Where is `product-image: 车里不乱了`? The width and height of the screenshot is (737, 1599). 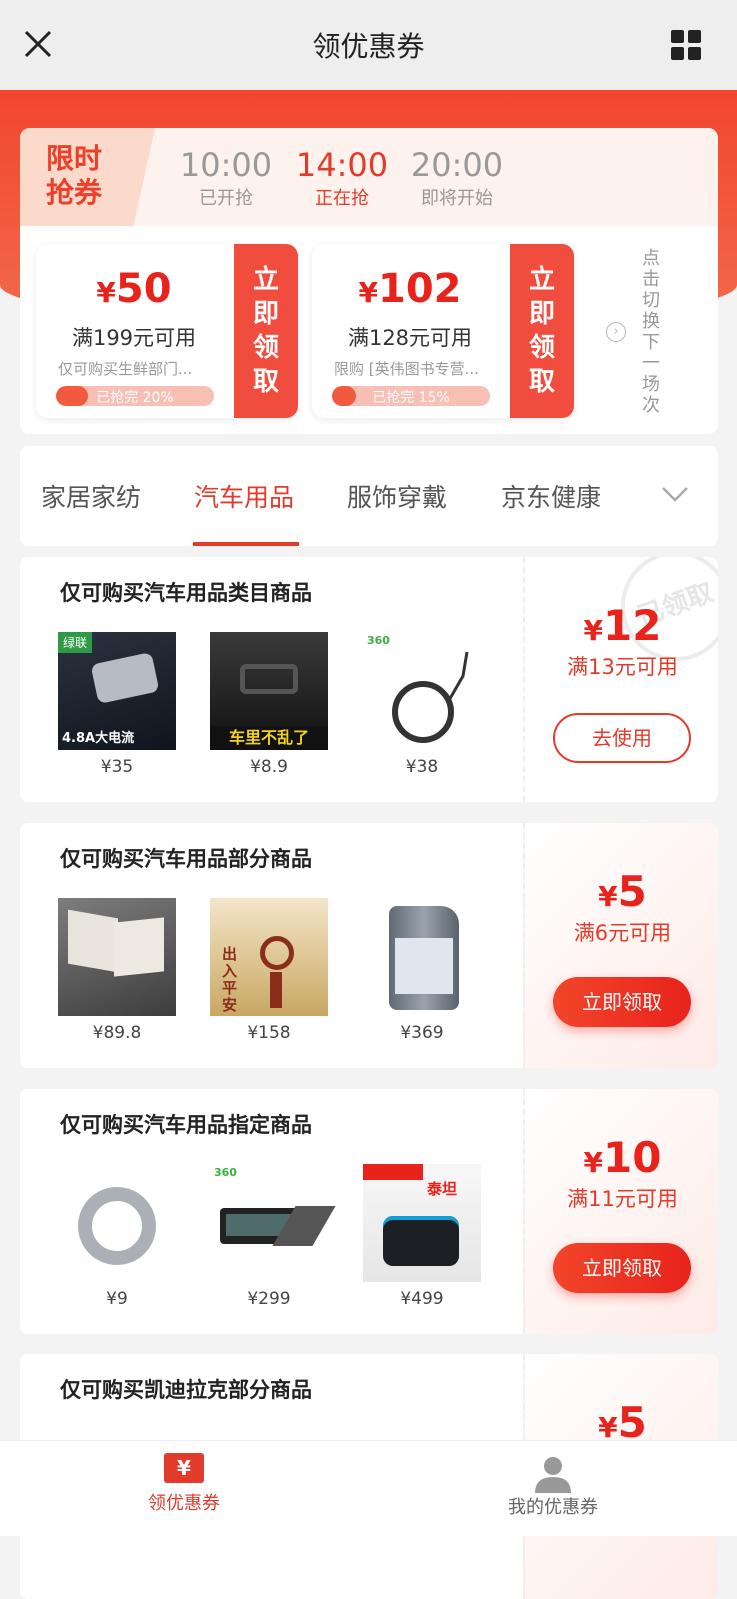 product-image: 车里不乱了 is located at coordinates (269, 691).